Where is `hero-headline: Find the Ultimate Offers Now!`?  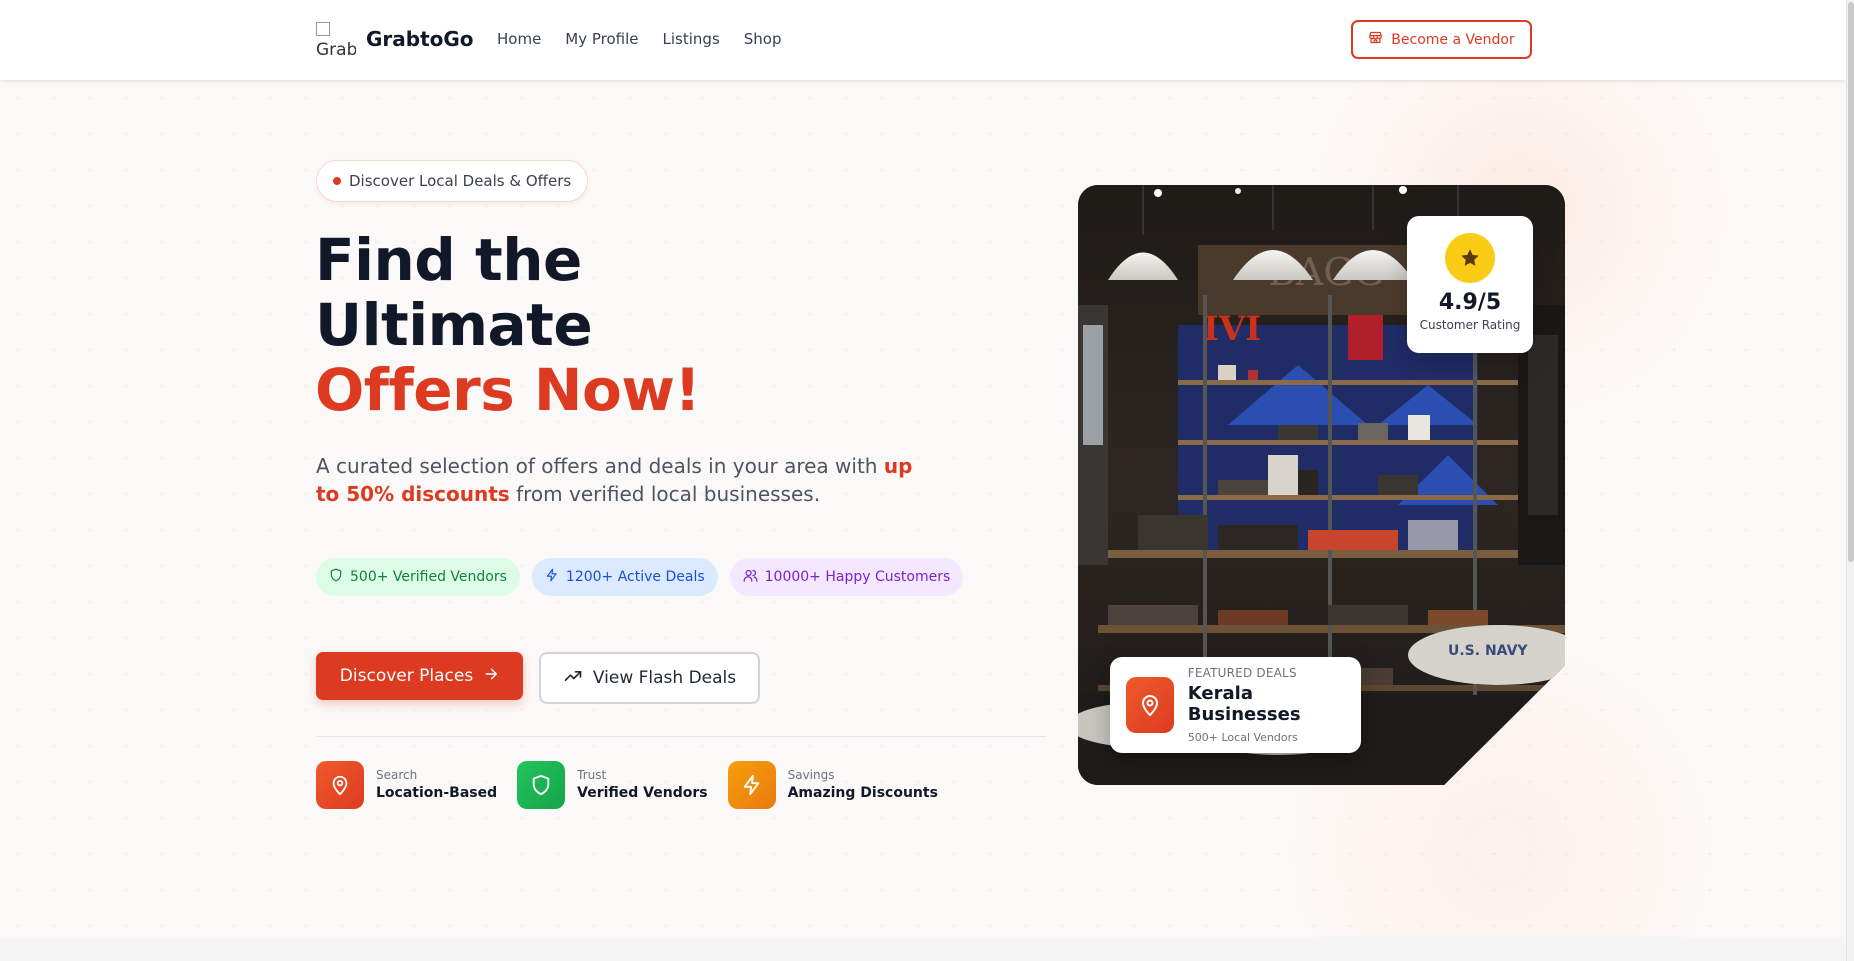 hero-headline: Find the Ultimate Offers Now! is located at coordinates (508, 325).